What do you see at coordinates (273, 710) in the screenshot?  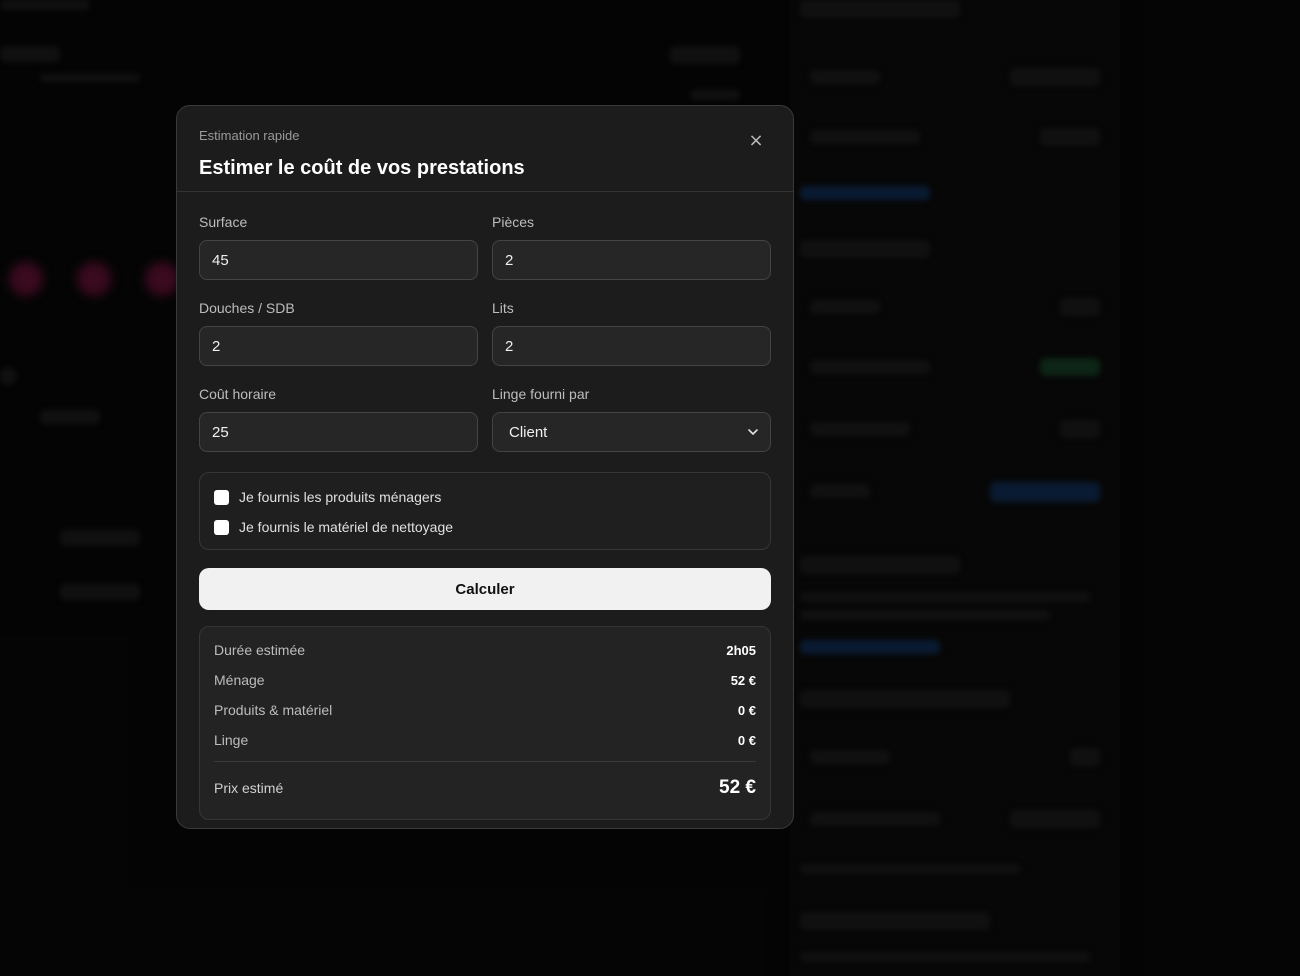 I see `result-label: Produits & matériel` at bounding box center [273, 710].